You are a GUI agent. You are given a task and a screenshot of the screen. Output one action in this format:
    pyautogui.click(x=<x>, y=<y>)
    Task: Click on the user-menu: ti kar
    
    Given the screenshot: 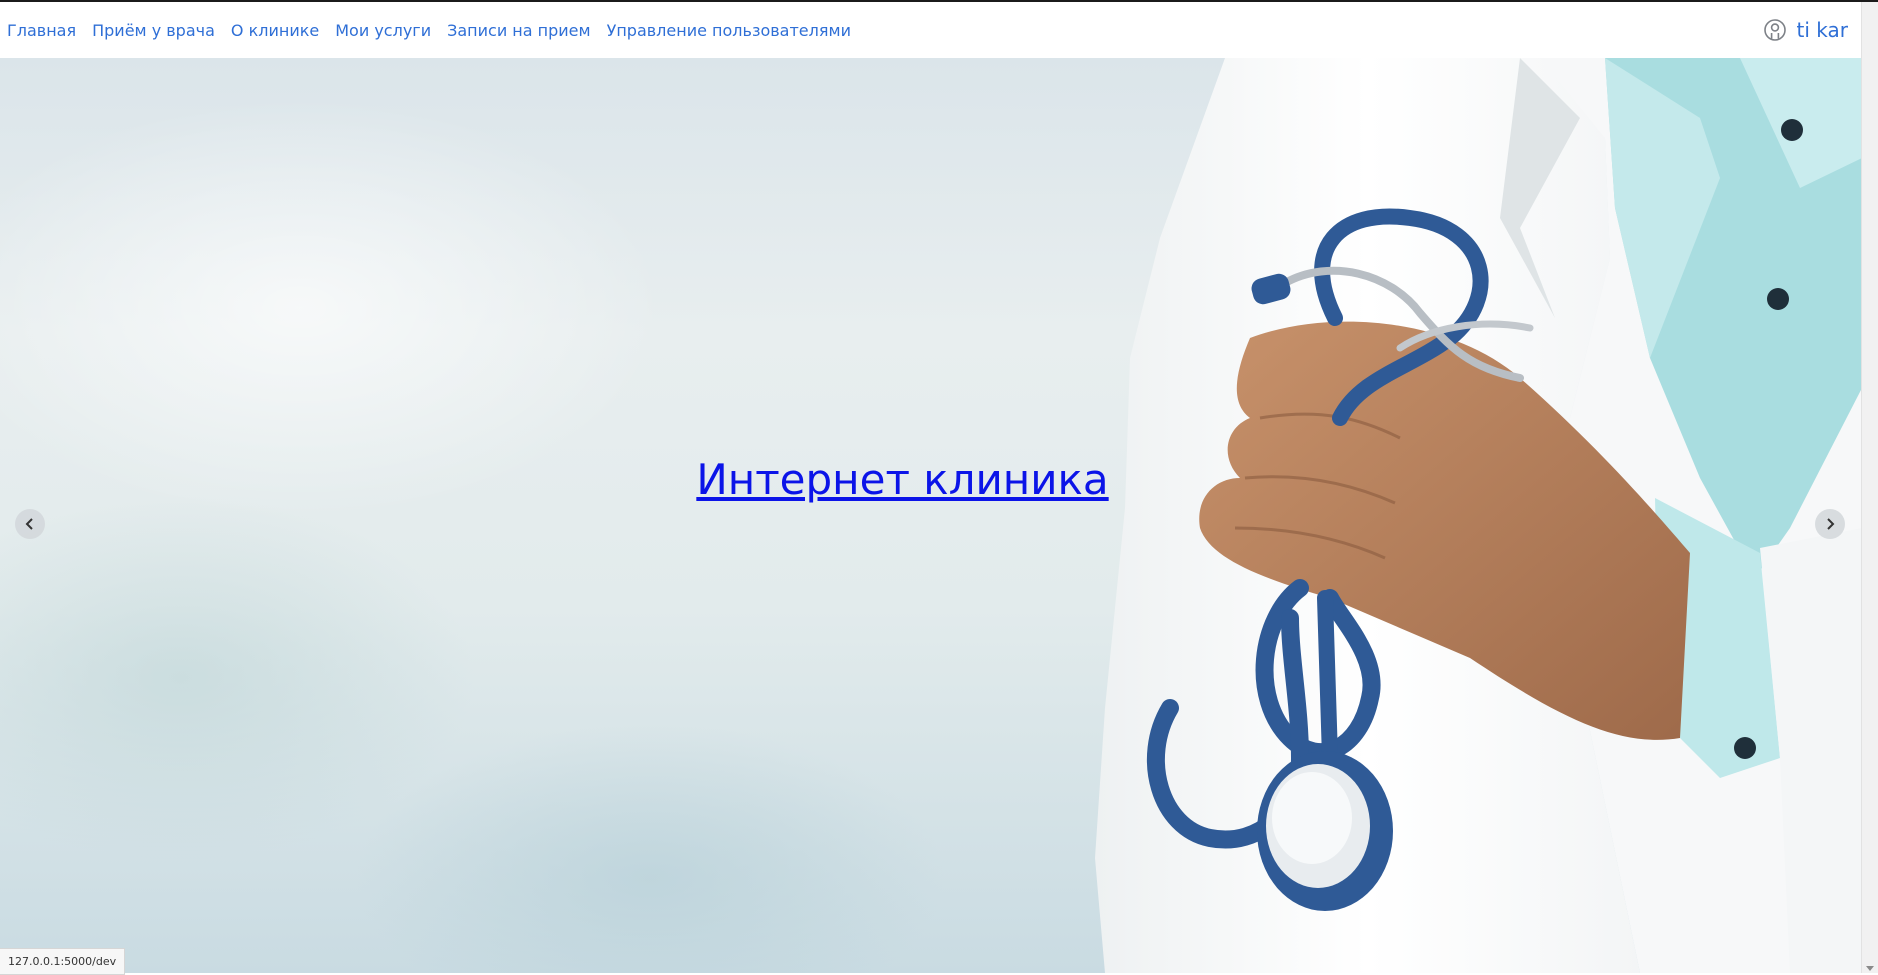 What is the action you would take?
    pyautogui.click(x=1805, y=30)
    